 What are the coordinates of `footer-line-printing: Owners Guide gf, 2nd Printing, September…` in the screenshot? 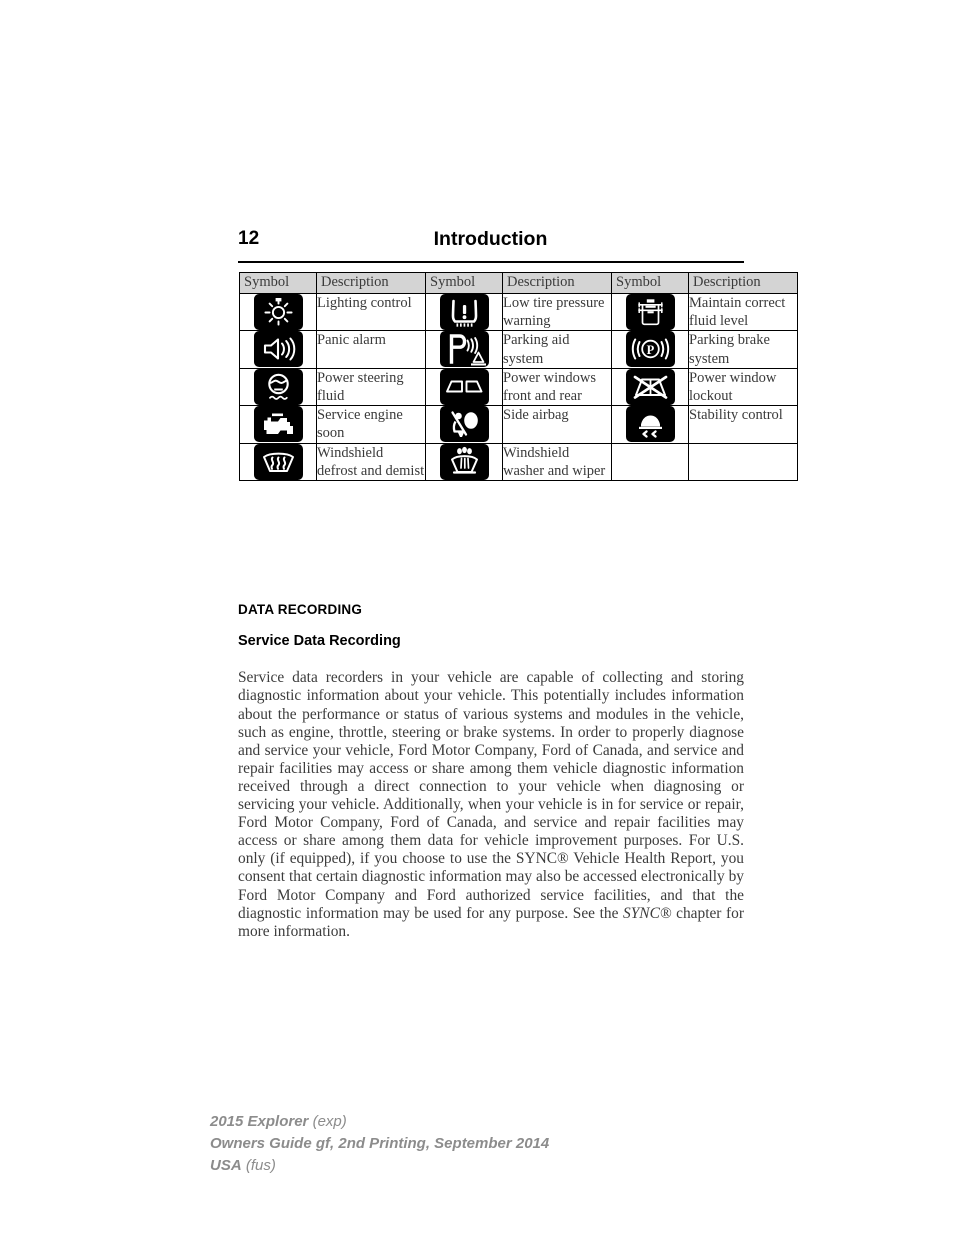 It's located at (379, 1144).